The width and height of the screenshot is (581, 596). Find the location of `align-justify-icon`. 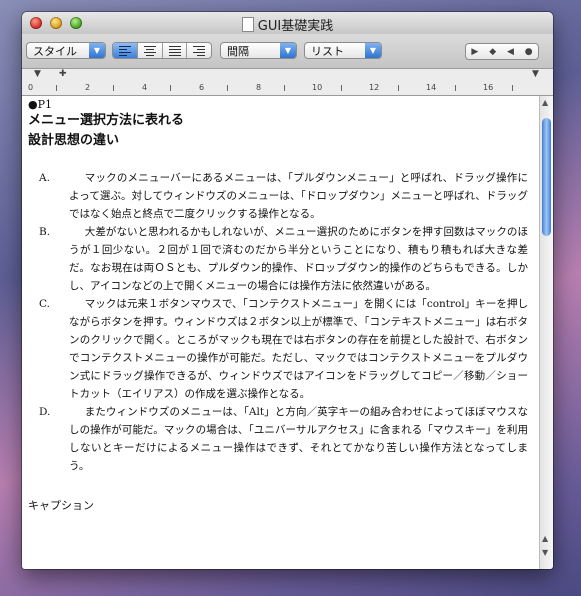

align-justify-icon is located at coordinates (174, 52).